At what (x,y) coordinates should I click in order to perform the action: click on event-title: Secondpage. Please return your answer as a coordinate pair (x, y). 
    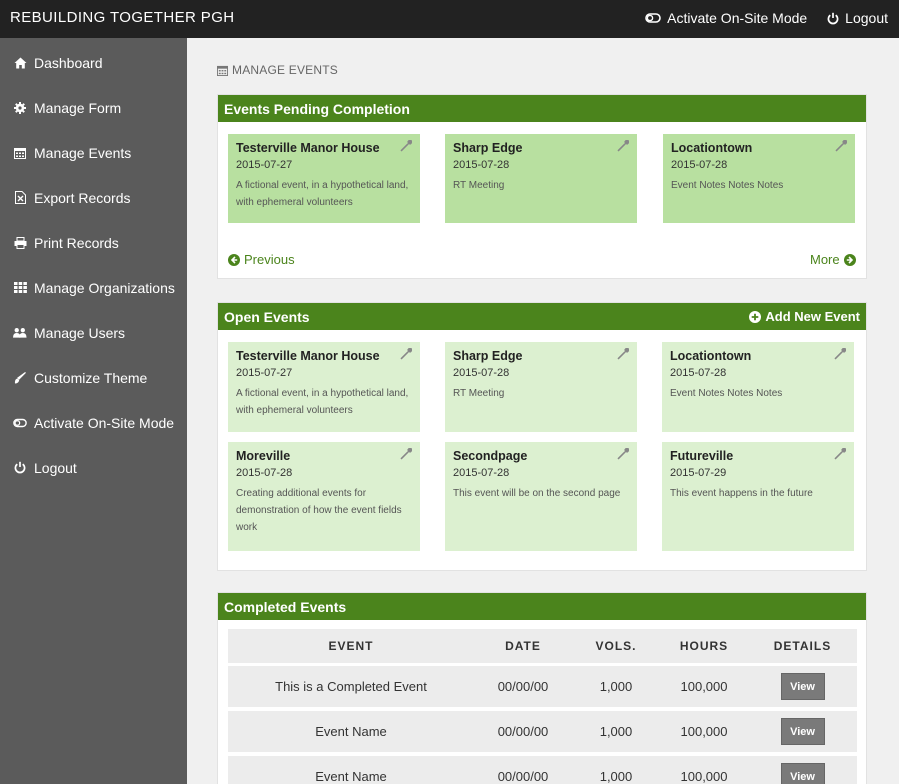
    Looking at the image, I should click on (490, 456).